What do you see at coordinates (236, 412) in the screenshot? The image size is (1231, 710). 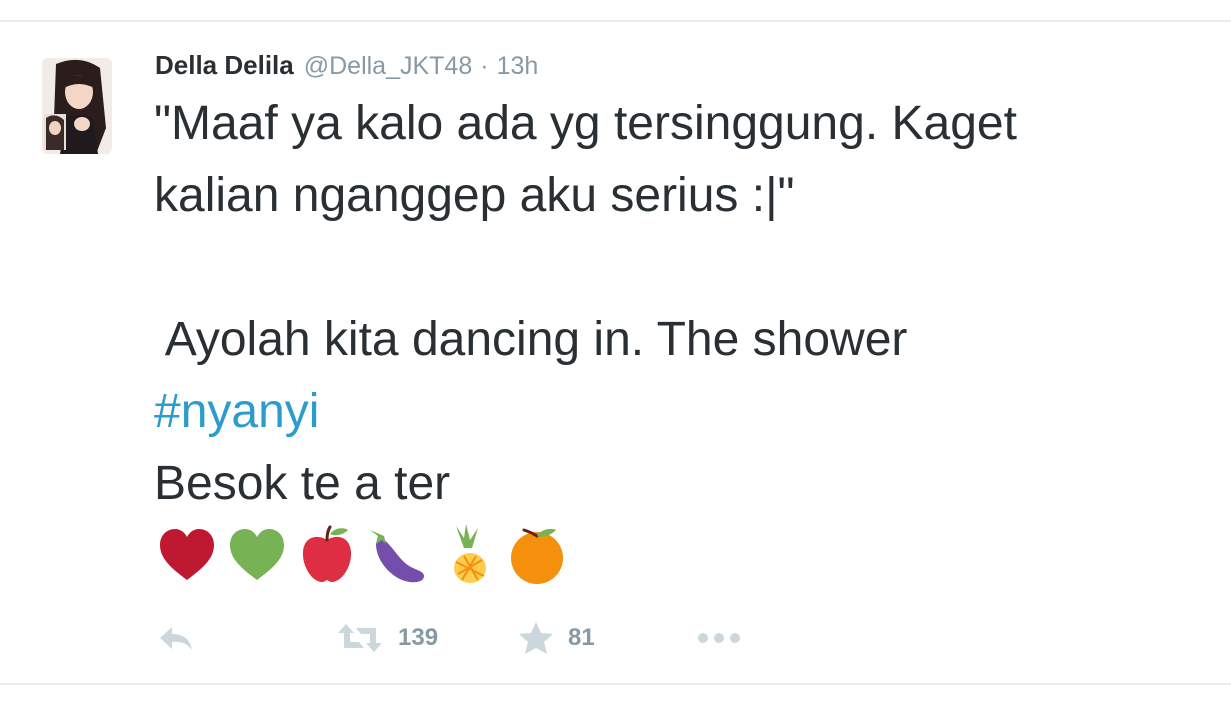 I see `hashtag-link: #nyanyi` at bounding box center [236, 412].